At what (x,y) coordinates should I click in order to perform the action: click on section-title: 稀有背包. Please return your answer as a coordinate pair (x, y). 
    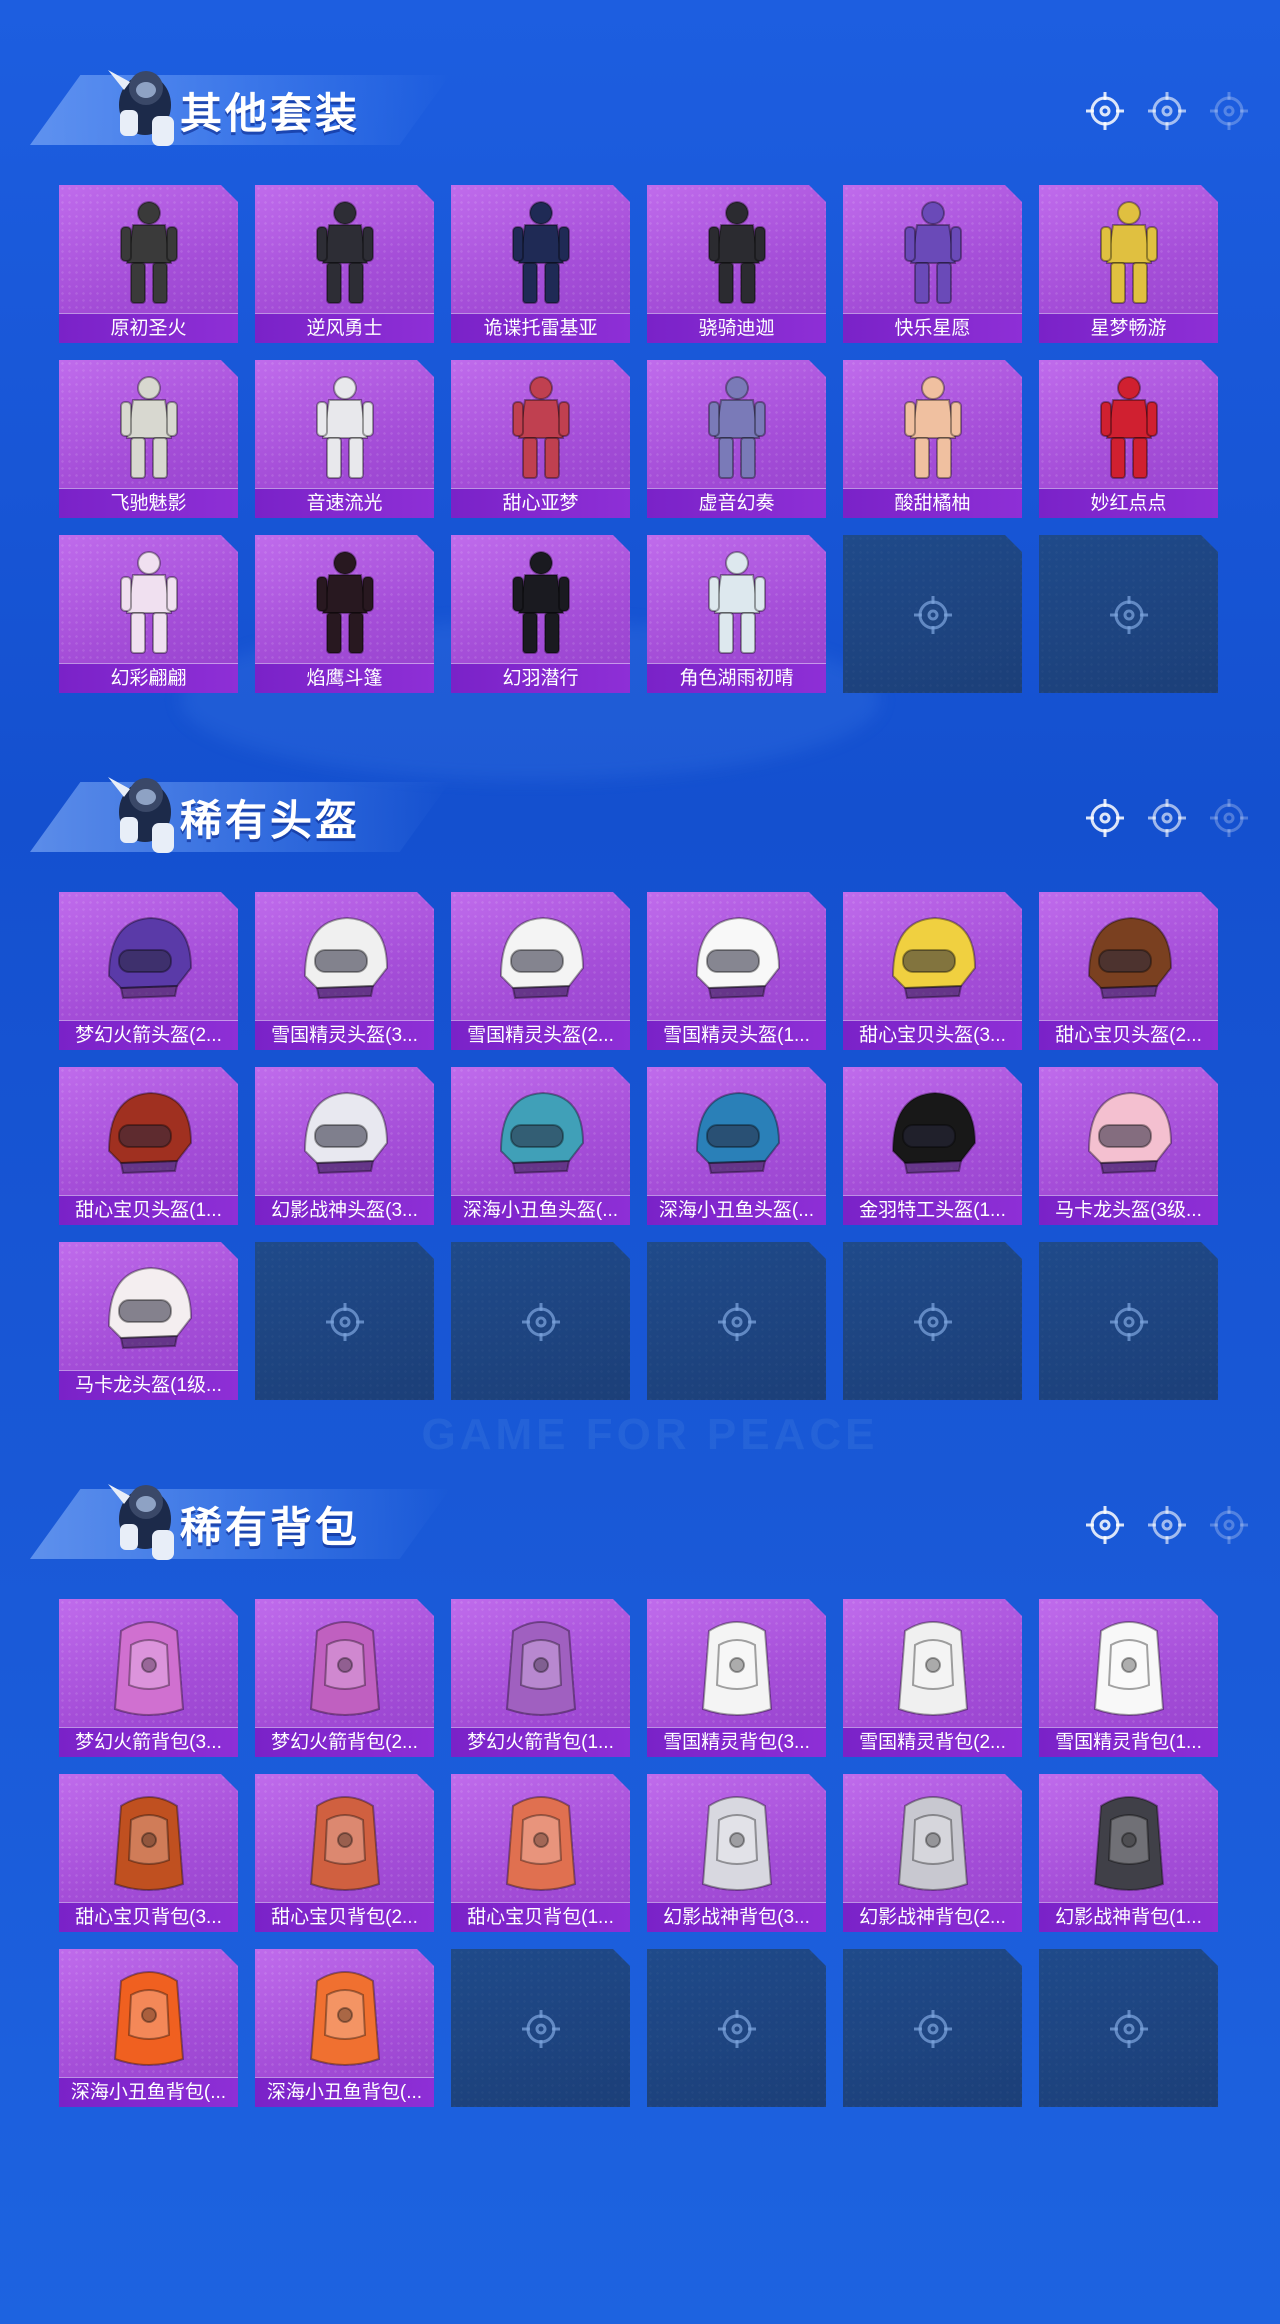
    Looking at the image, I should click on (270, 1527).